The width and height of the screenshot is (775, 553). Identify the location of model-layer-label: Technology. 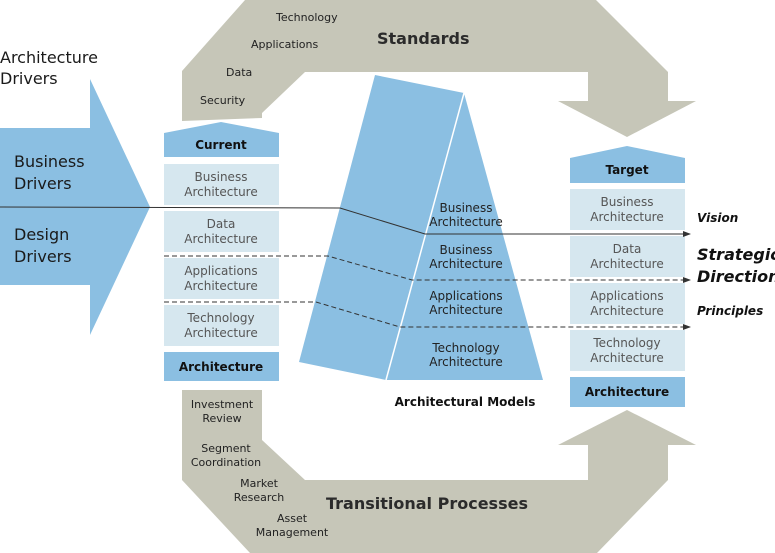
(465, 348).